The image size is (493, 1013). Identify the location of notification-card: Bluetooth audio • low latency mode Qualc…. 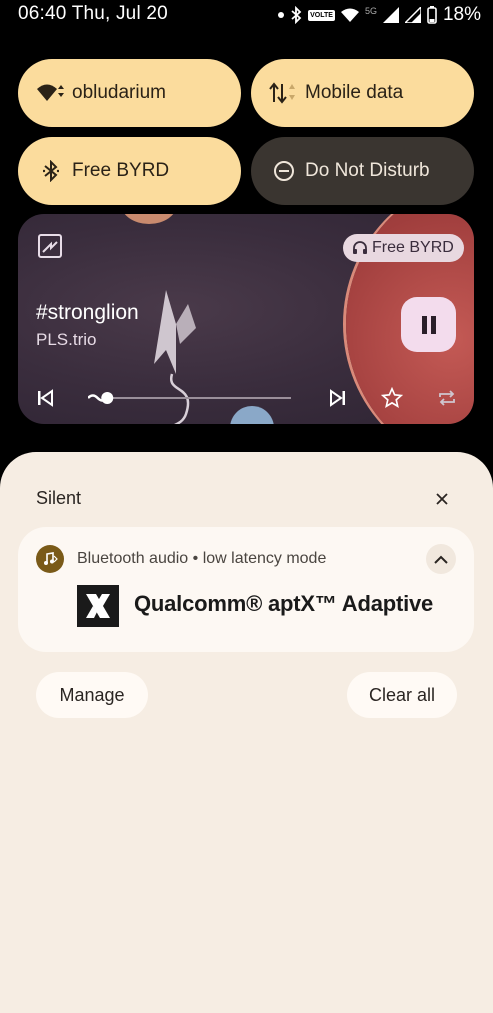
(246, 589).